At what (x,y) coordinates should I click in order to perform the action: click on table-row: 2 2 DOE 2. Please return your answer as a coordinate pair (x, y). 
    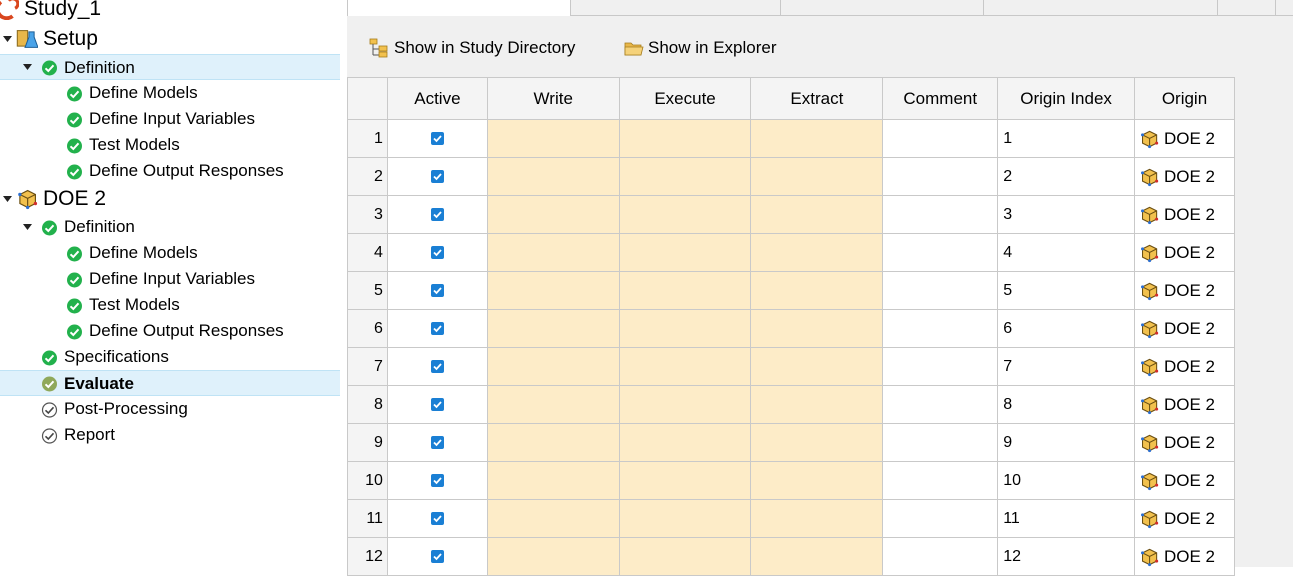
    Looking at the image, I should click on (791, 176).